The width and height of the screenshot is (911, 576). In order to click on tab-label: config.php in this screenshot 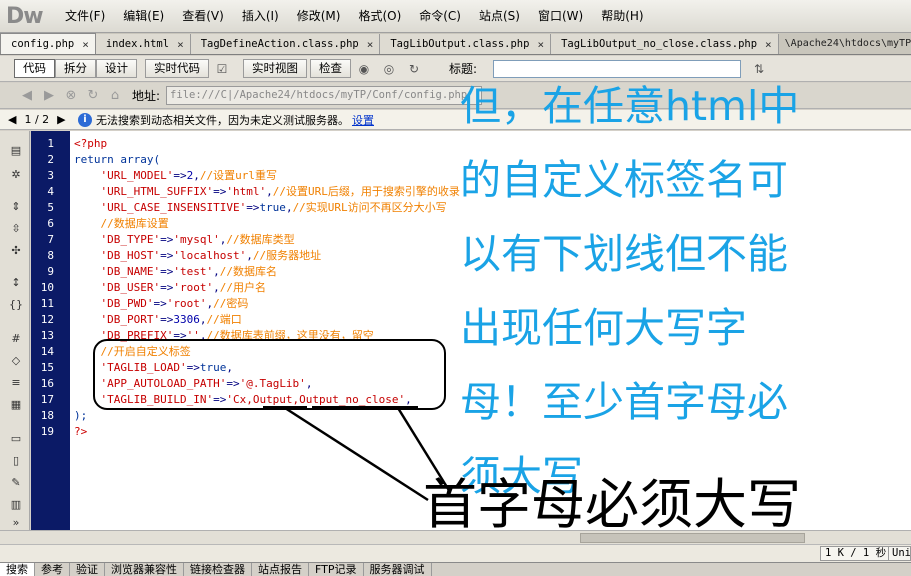, I will do `click(43, 43)`.